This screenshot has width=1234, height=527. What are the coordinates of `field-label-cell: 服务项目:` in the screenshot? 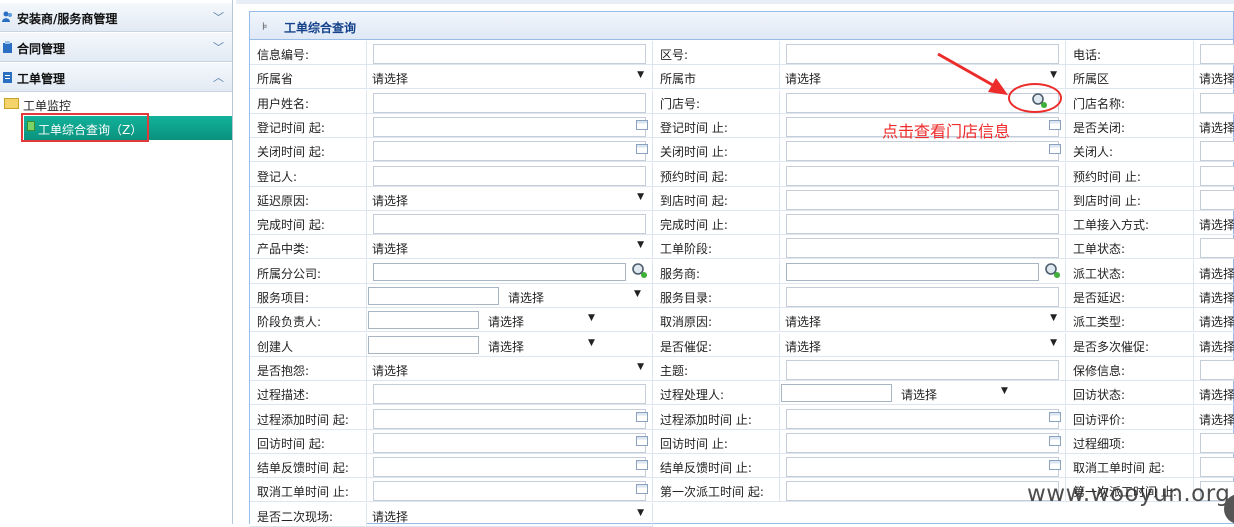 It's located at (308, 296).